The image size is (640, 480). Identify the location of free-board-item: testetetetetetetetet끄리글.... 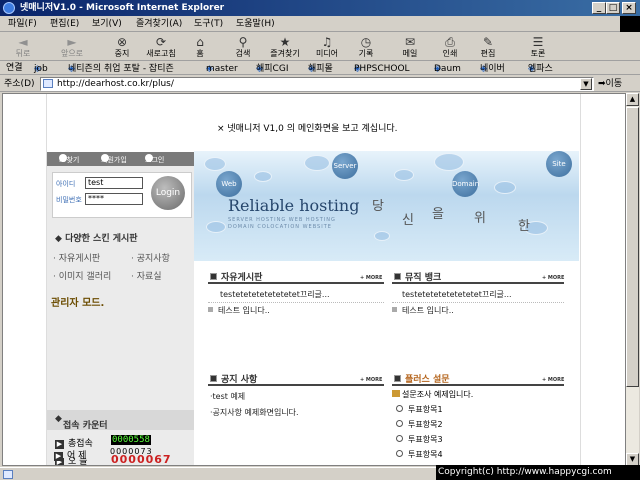
(275, 294).